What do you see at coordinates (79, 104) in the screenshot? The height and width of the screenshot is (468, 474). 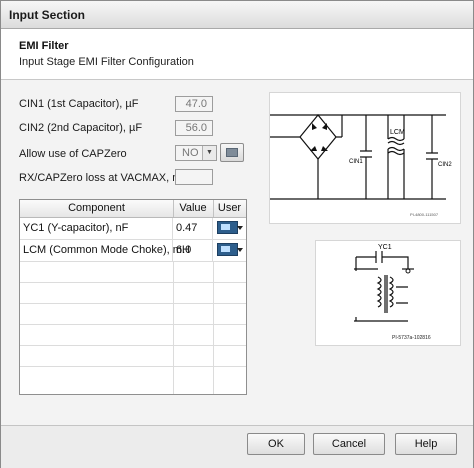 I see `cin1-label: CIN1 (1st Capacitor), µF` at bounding box center [79, 104].